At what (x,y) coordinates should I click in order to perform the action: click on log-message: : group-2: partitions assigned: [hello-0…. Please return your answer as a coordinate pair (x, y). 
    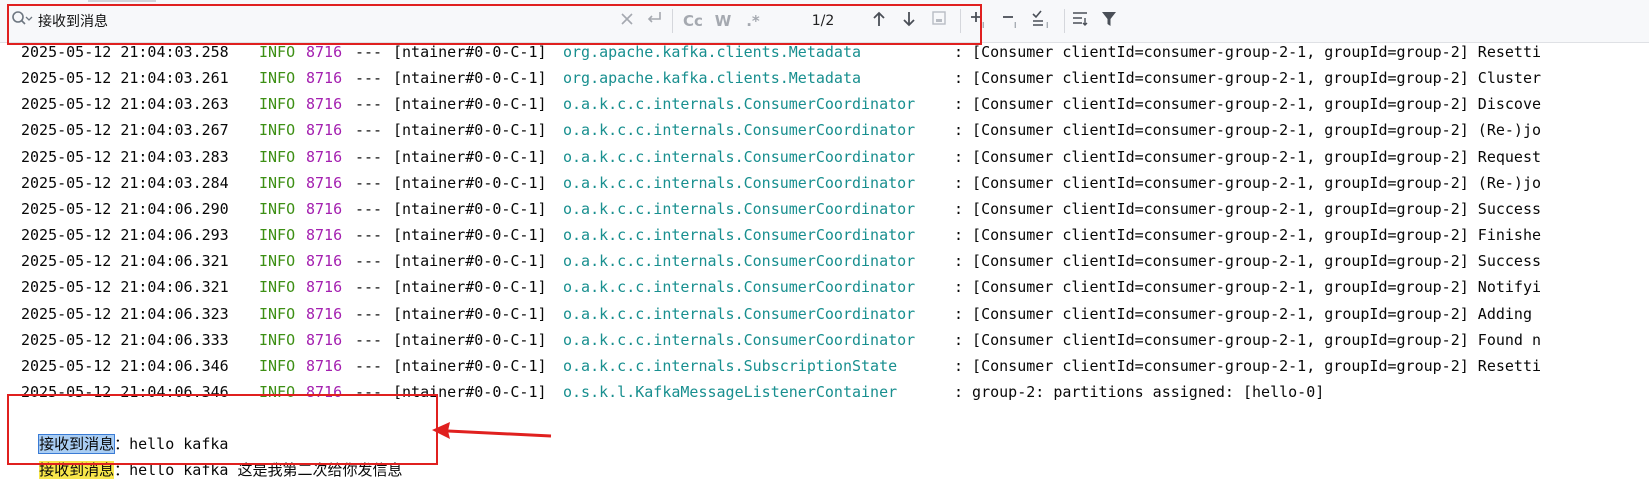
    Looking at the image, I should click on (1139, 391).